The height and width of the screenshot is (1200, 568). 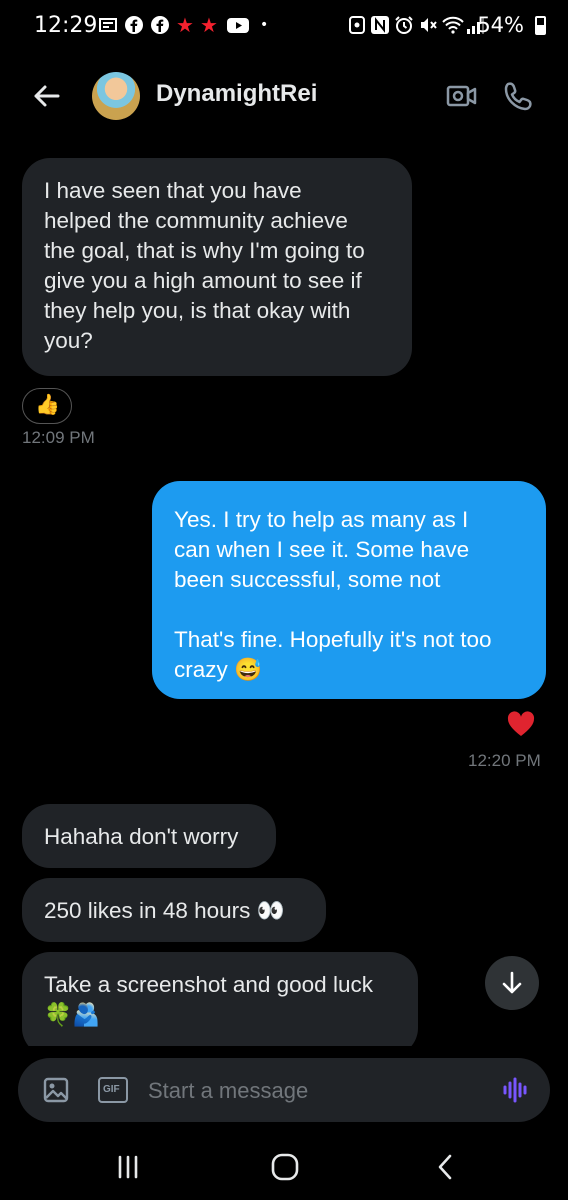 I want to click on message-text-line: 🍀🫂, so click(x=72, y=1014).